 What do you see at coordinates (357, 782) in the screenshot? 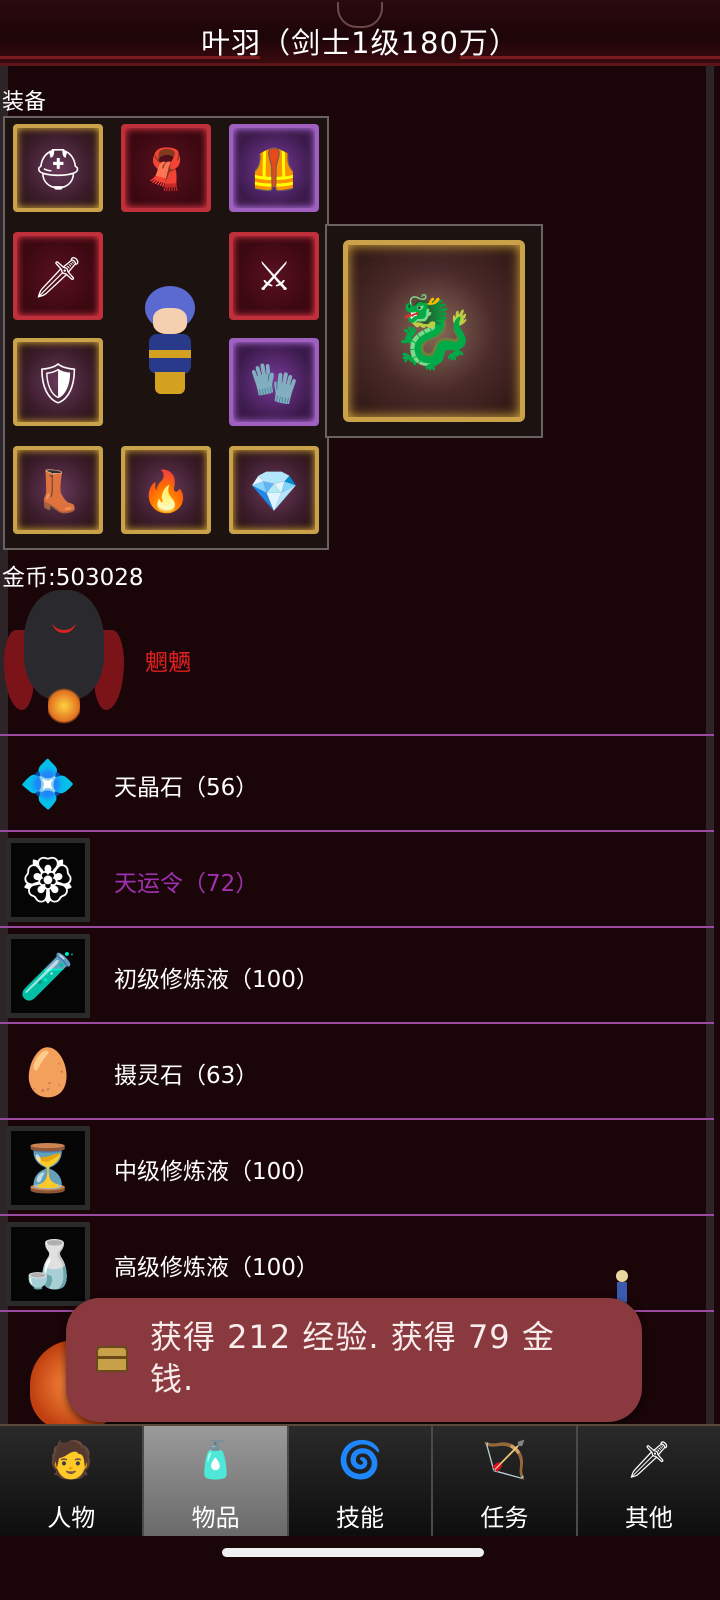
I see `item-row: 💠 天晶石（56）` at bounding box center [357, 782].